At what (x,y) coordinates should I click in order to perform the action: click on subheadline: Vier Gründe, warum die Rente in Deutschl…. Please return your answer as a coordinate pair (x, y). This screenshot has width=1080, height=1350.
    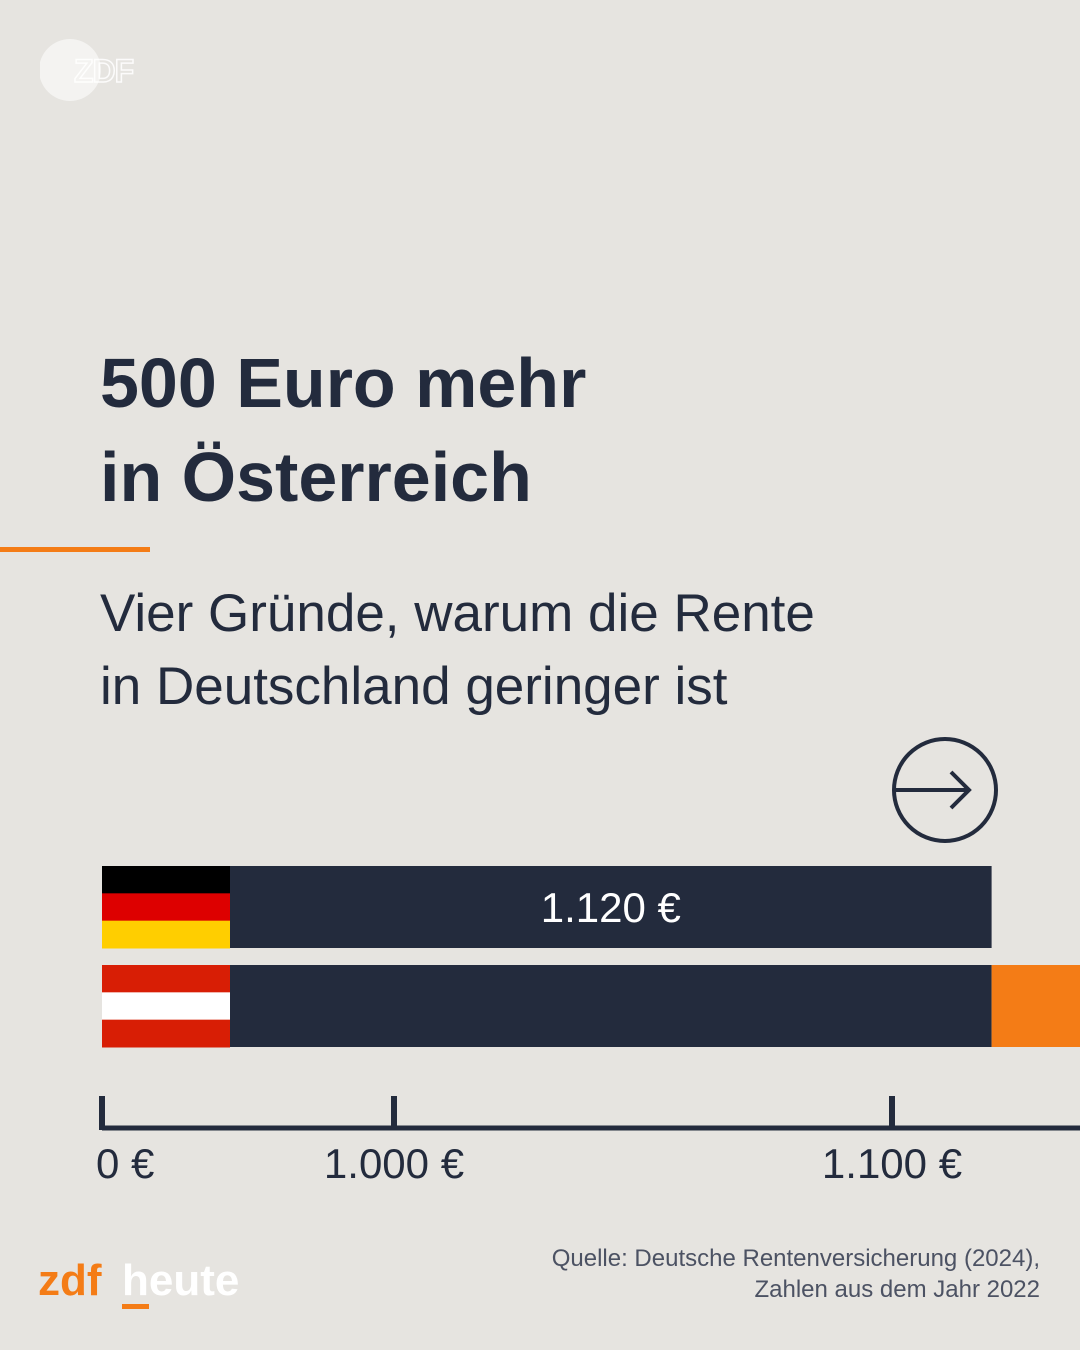
    Looking at the image, I should click on (570, 650).